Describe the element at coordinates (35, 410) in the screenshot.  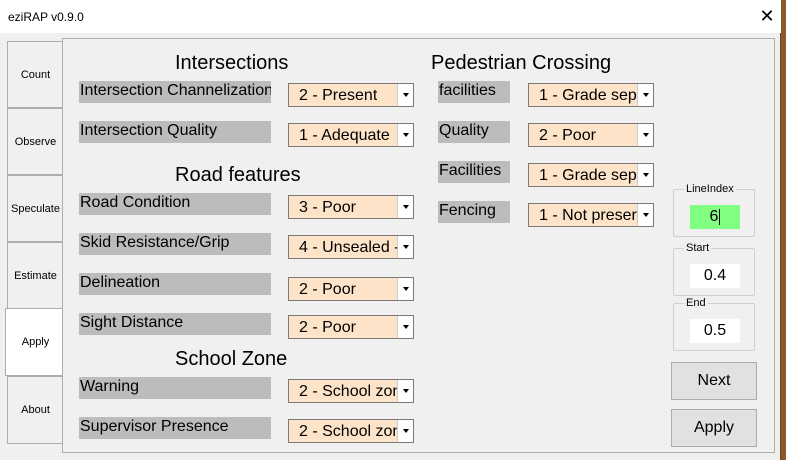
I see `tab-about: About` at that location.